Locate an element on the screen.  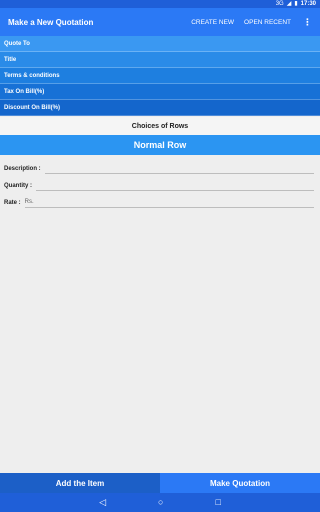
rate-field: Rate : Rs. is located at coordinates (159, 201).